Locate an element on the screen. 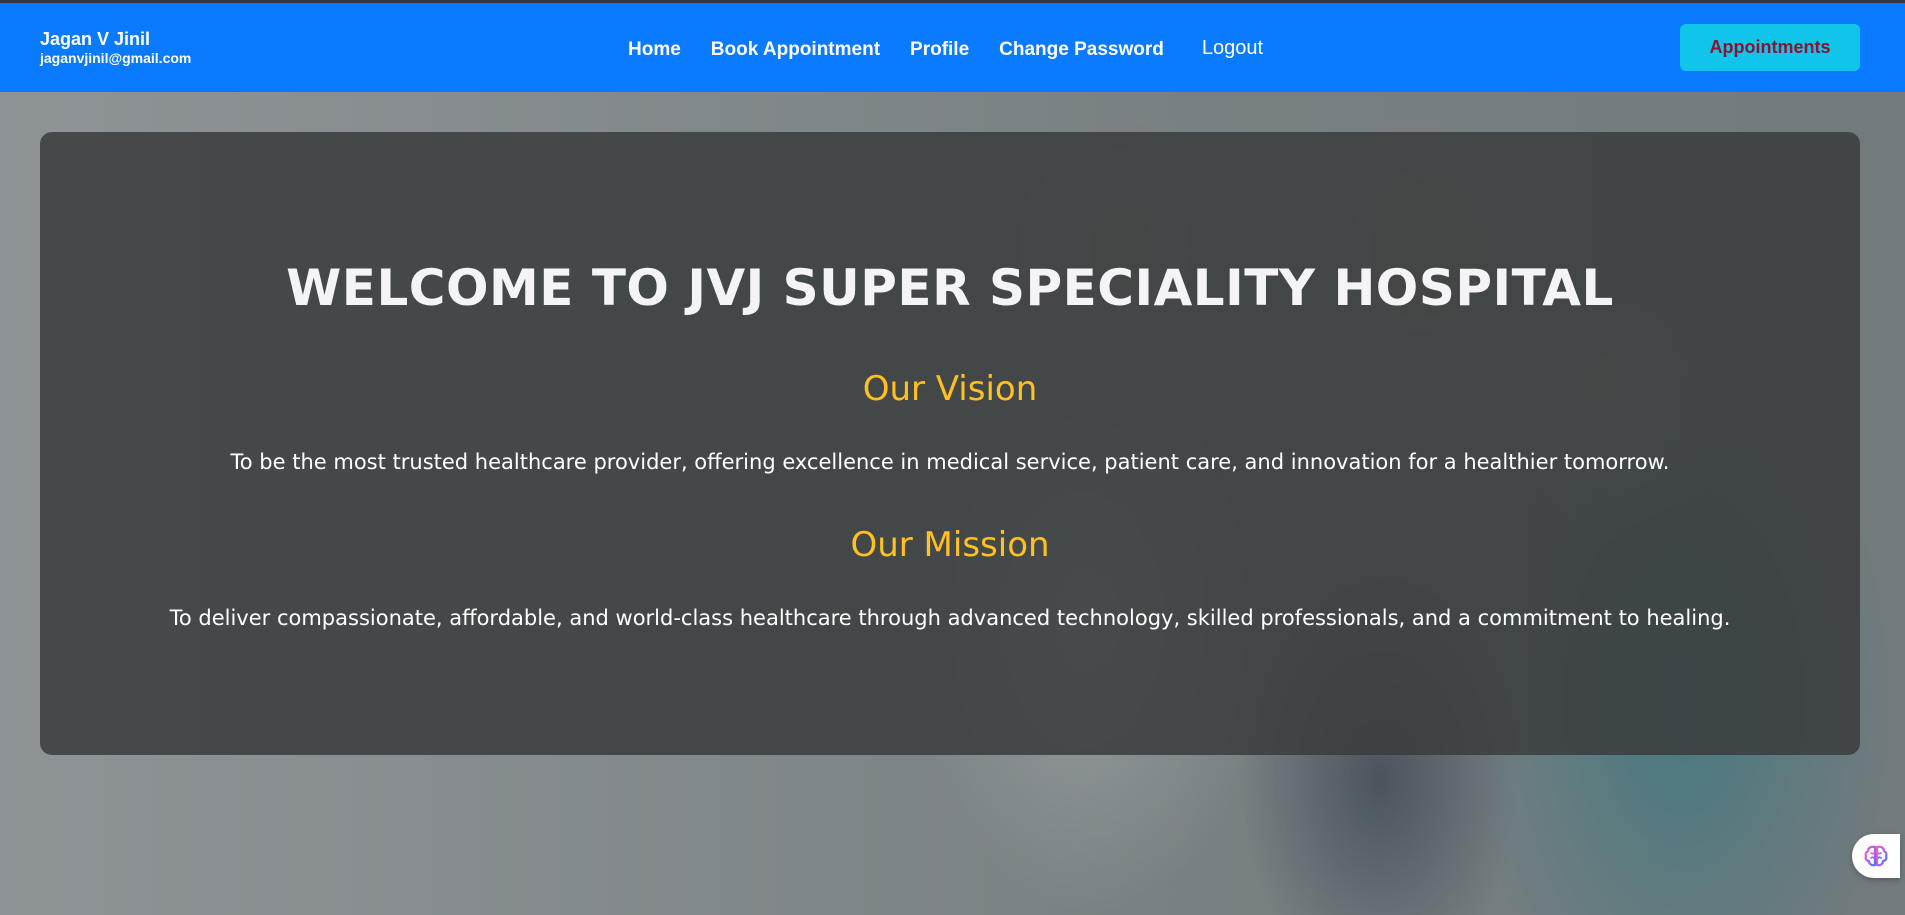 Image resolution: width=1905 pixels, height=915 pixels. nav-link-profile: Profile is located at coordinates (939, 50).